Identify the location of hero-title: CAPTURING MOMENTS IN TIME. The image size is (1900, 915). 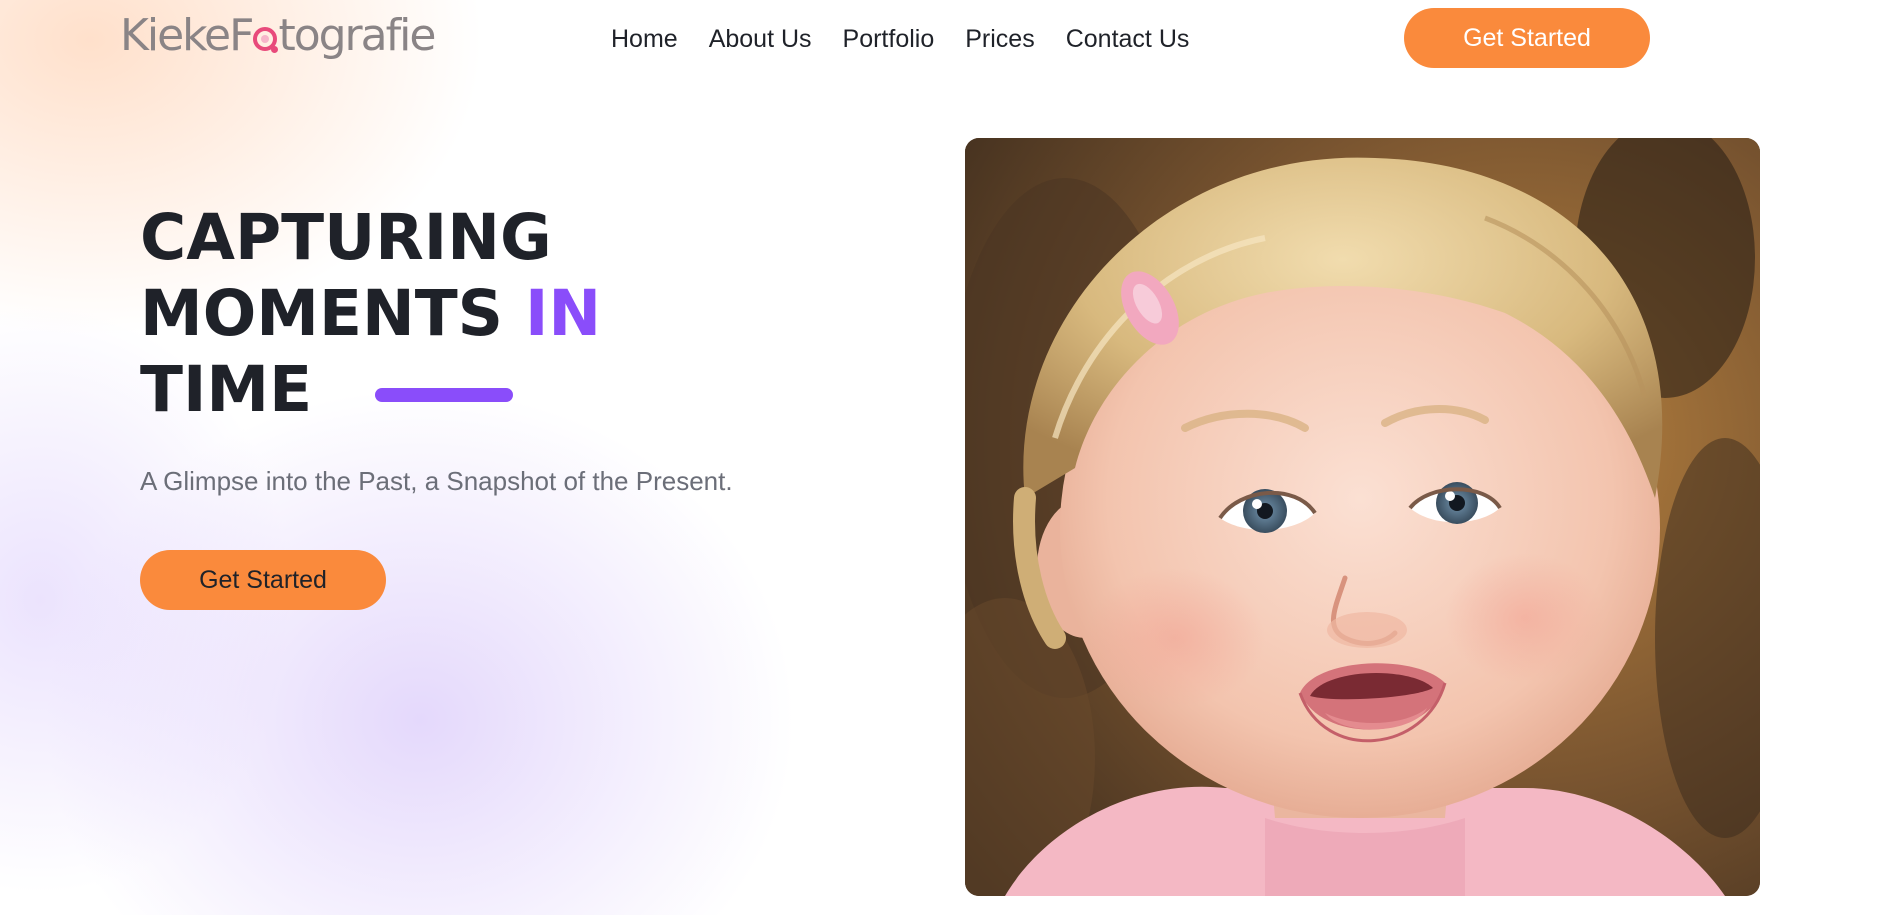
(370, 314).